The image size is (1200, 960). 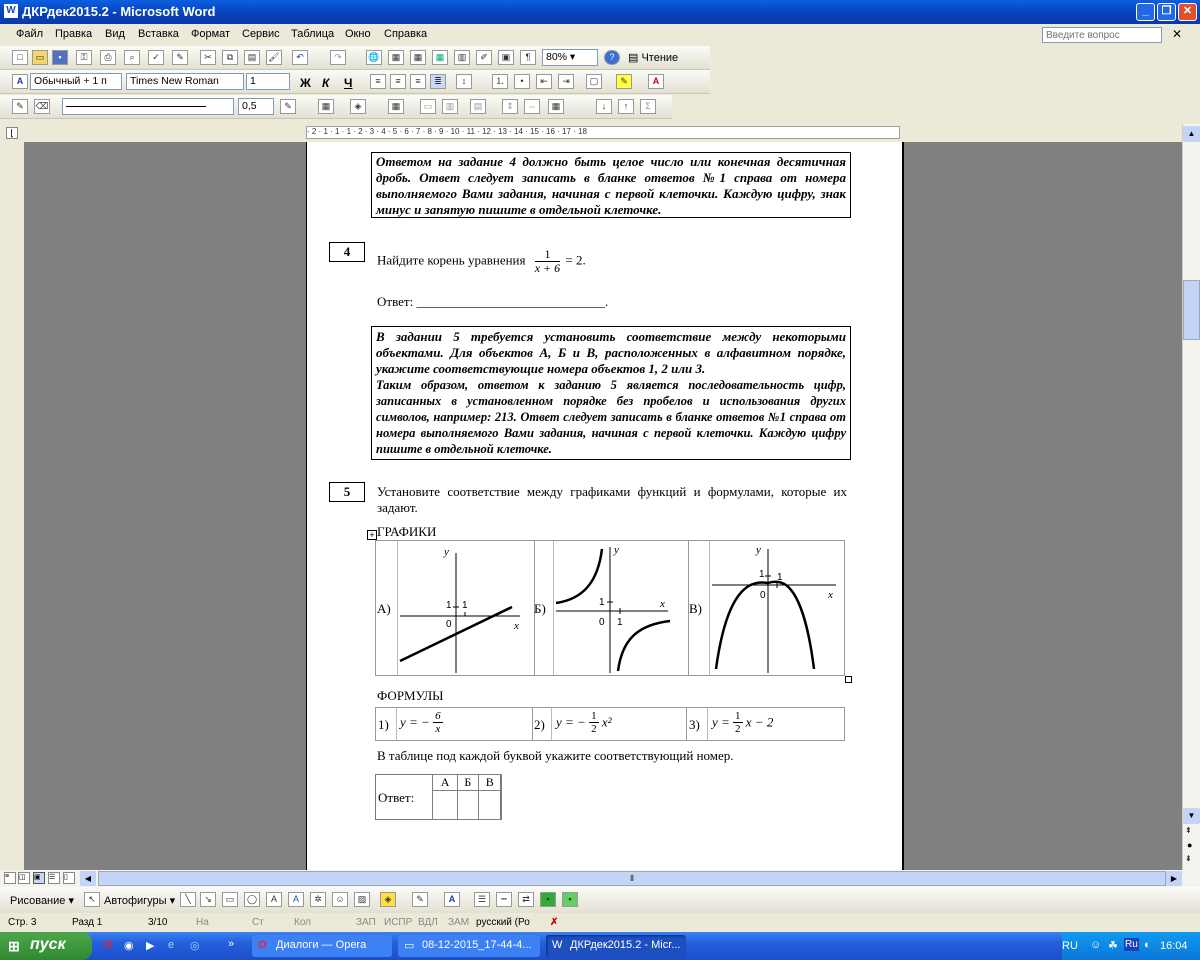 What do you see at coordinates (490, 805) in the screenshot?
I see `answer-cell-c` at bounding box center [490, 805].